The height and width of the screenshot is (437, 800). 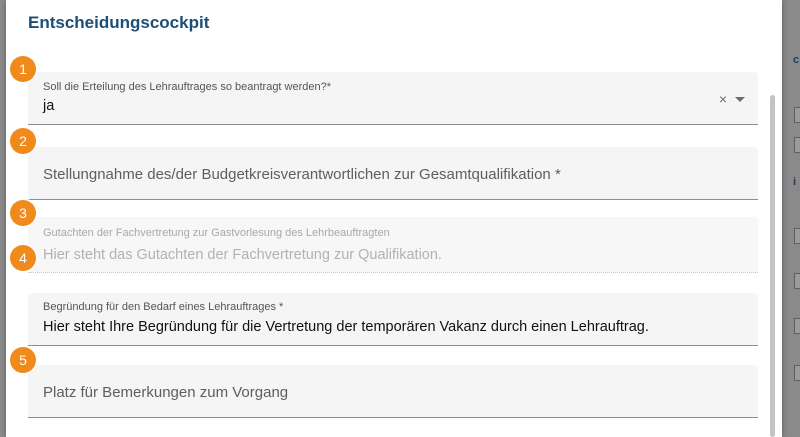 What do you see at coordinates (23, 69) in the screenshot?
I see `step-badge-1: 1` at bounding box center [23, 69].